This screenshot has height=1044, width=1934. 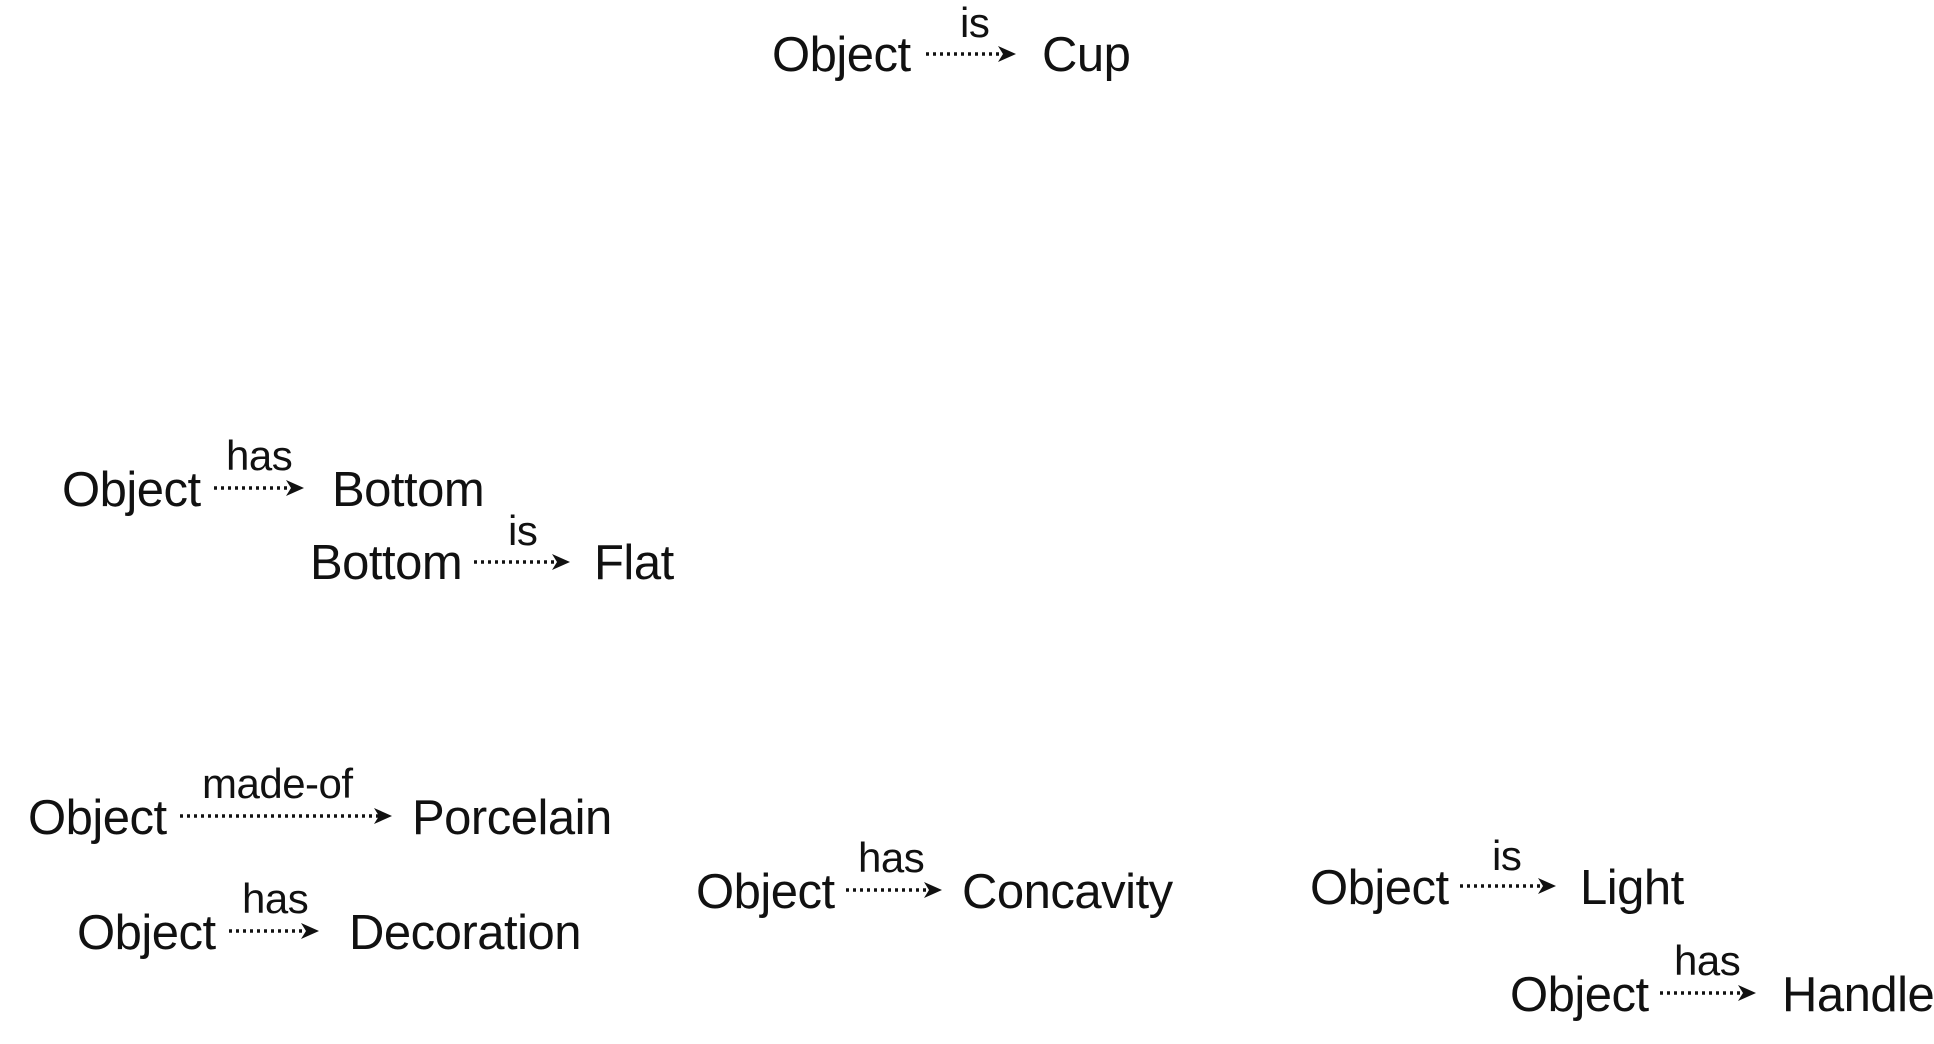 I want to click on triple-object-has-bottom: Object has Bottom, so click(x=282, y=476).